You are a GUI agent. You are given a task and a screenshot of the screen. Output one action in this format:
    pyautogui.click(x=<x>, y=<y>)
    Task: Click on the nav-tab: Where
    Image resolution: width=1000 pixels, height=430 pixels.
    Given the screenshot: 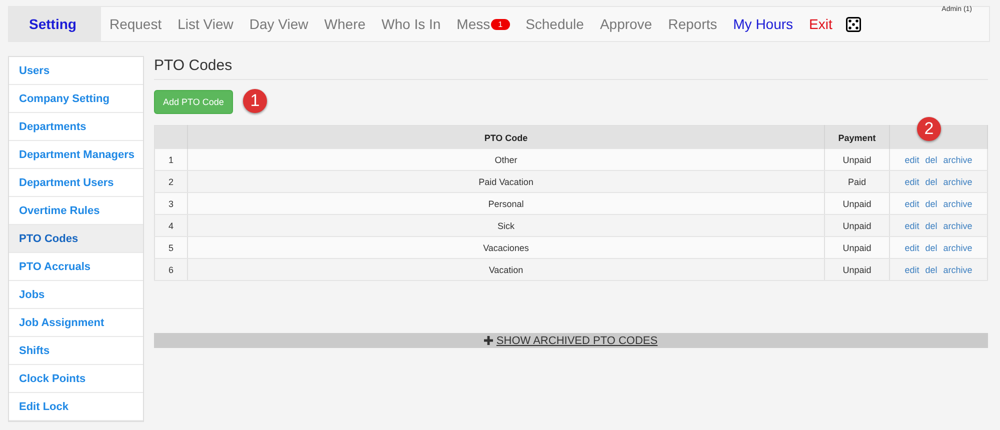 What is the action you would take?
    pyautogui.click(x=345, y=24)
    